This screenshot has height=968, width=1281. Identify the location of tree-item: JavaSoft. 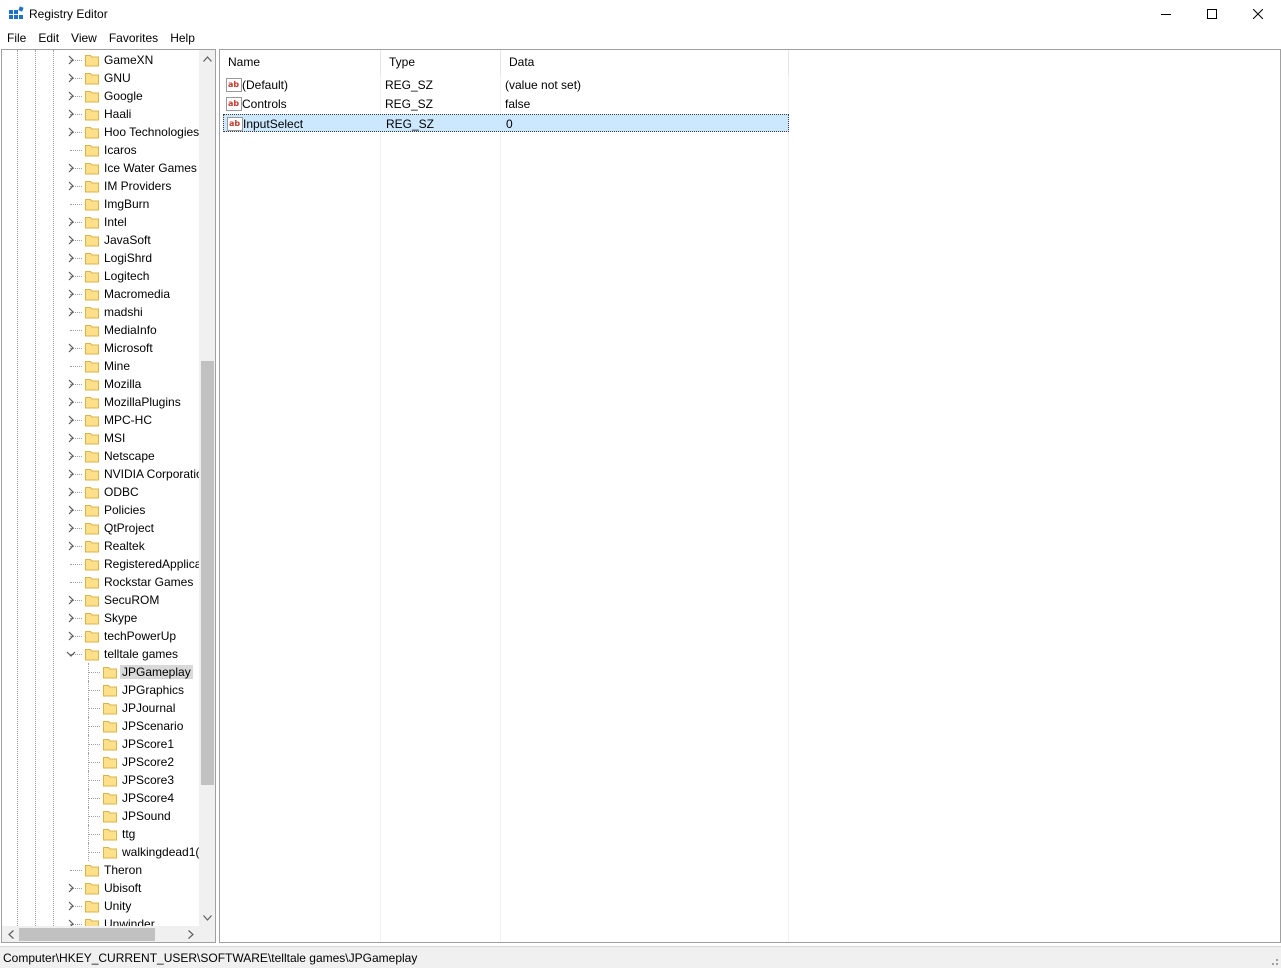
(100, 240).